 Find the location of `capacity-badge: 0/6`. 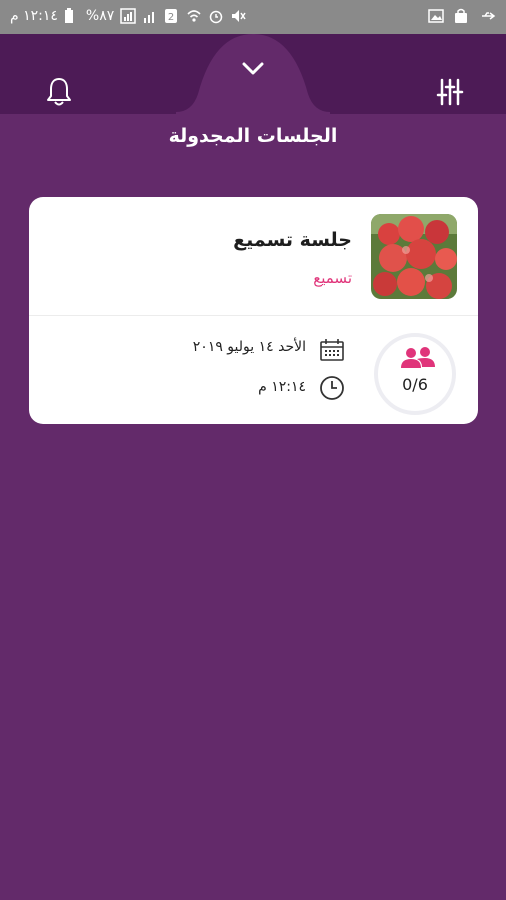

capacity-badge: 0/6 is located at coordinates (415, 374).